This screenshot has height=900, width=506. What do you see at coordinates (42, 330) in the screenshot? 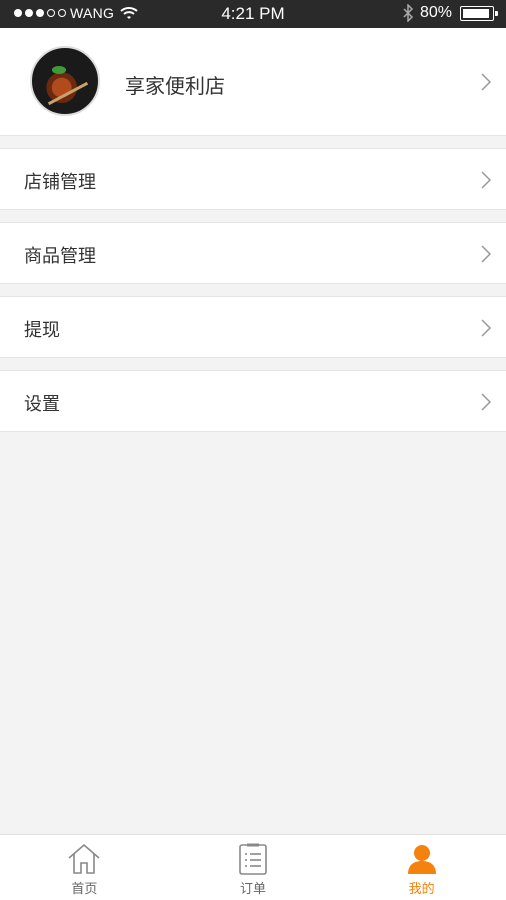
I see `menu-item-label: 提现` at bounding box center [42, 330].